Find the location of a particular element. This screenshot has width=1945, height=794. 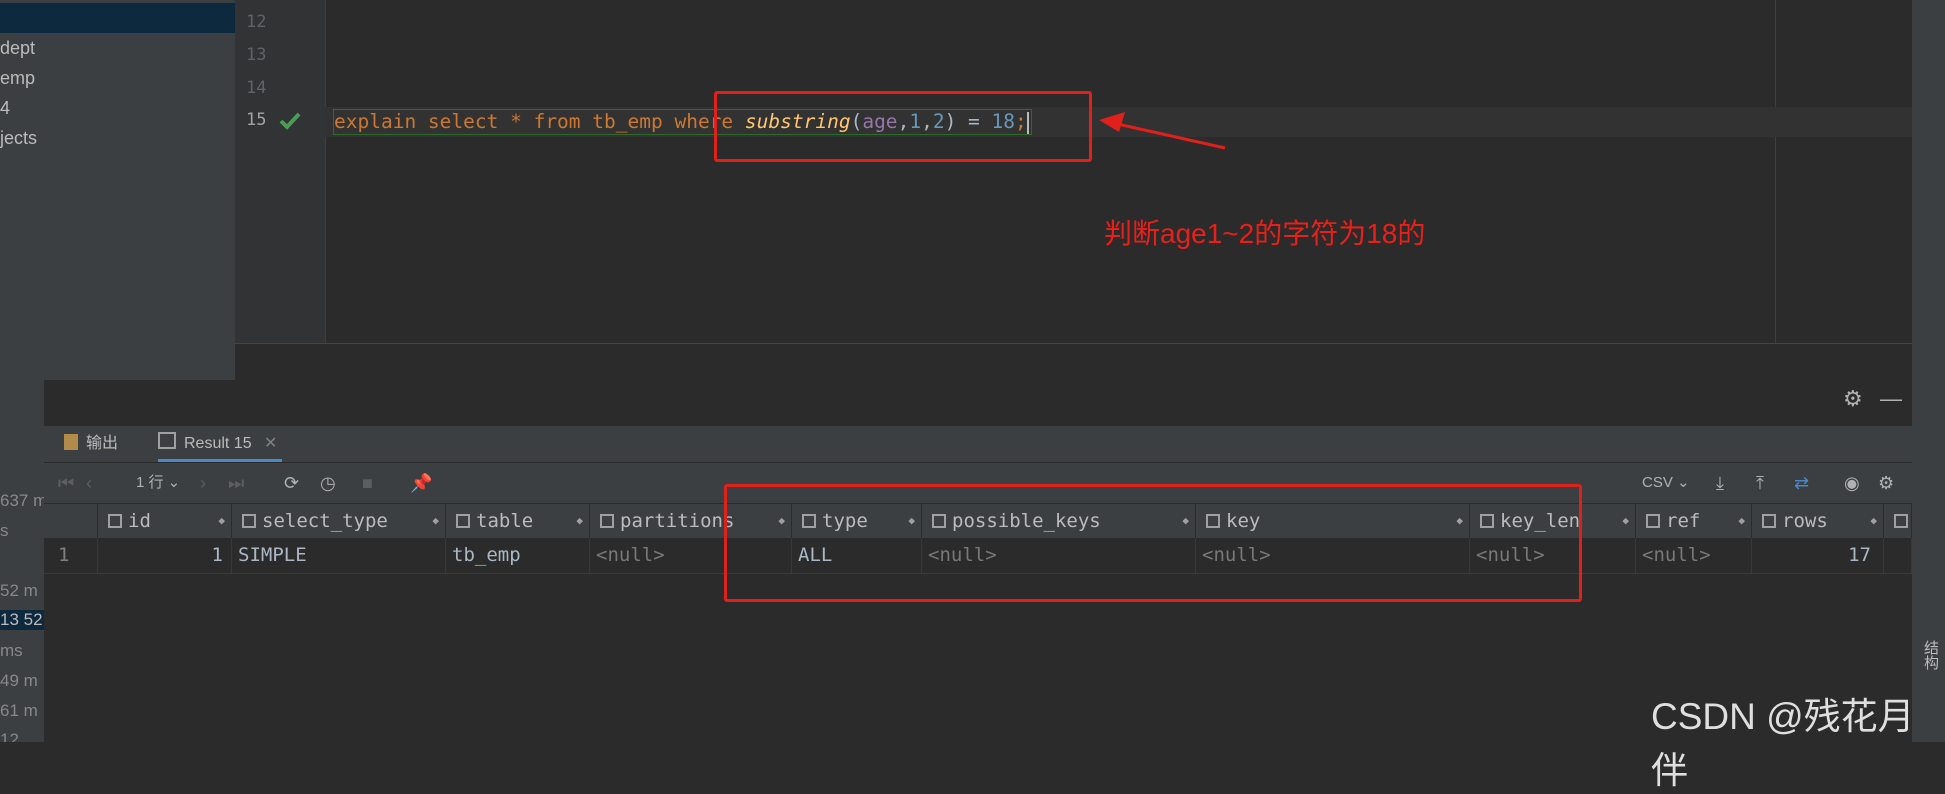

structure-tab: 结构 is located at coordinates (1930, 655).